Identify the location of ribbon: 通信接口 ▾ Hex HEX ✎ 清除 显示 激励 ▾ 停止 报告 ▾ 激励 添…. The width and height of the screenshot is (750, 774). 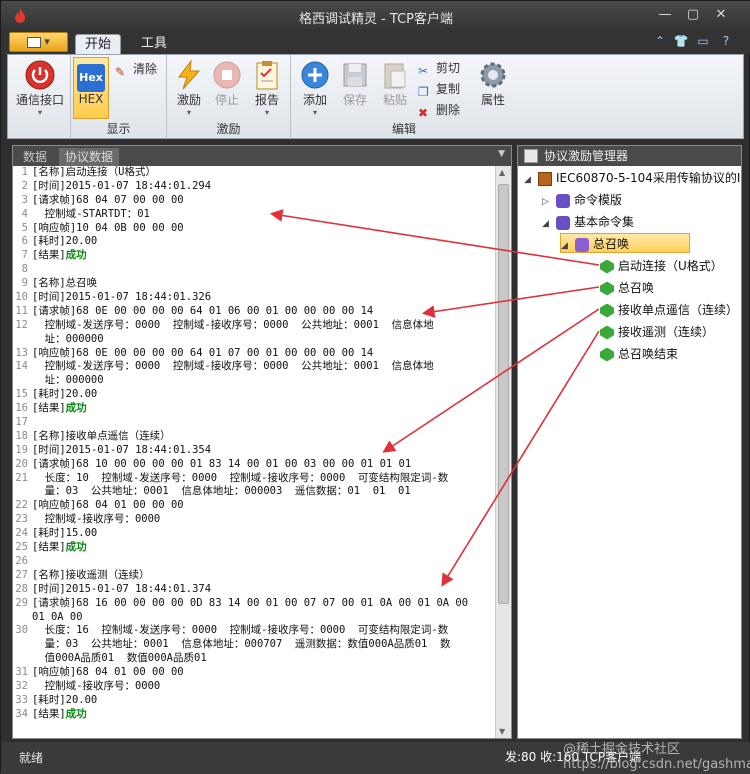
(375, 96).